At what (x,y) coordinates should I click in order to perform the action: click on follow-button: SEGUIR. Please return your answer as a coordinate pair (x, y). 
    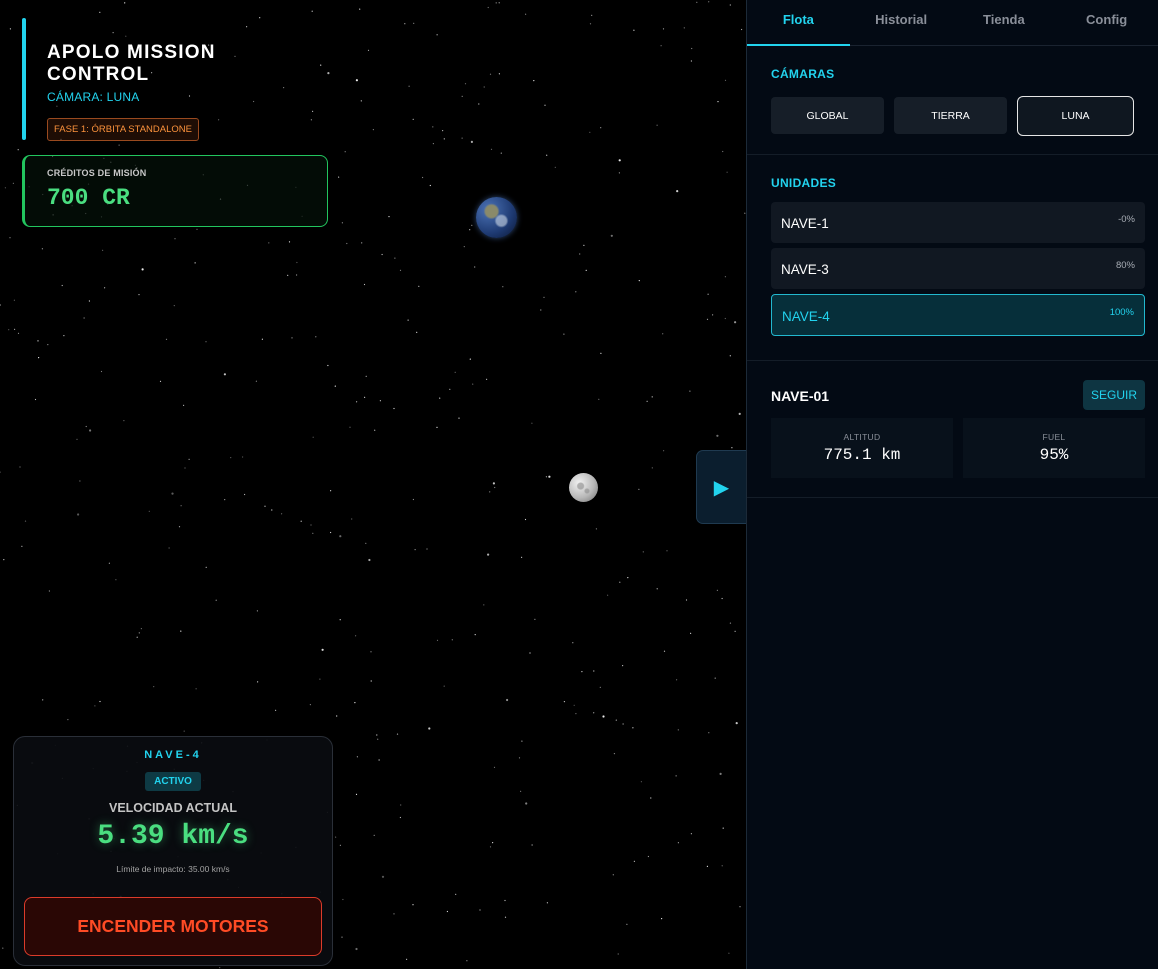
    Looking at the image, I should click on (1114, 395).